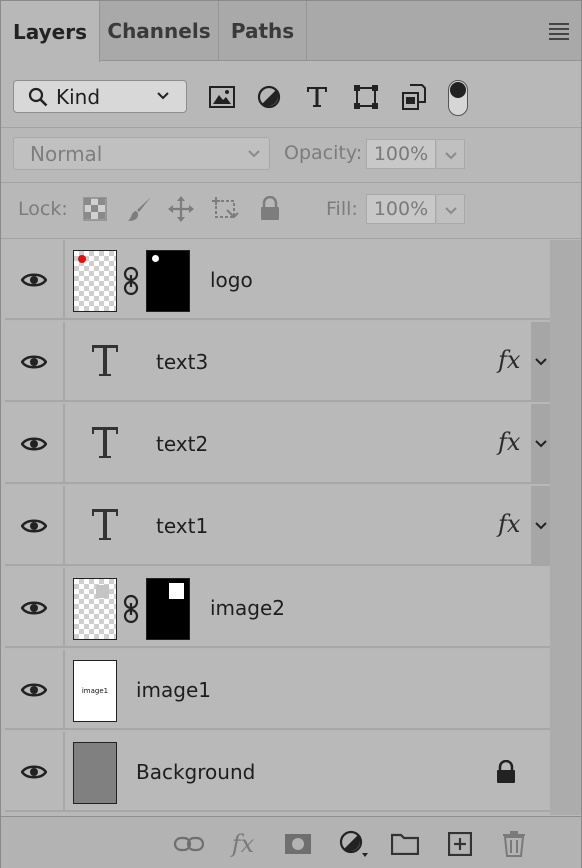 The width and height of the screenshot is (582, 868). I want to click on blend-mode-value: Normal, so click(66, 153).